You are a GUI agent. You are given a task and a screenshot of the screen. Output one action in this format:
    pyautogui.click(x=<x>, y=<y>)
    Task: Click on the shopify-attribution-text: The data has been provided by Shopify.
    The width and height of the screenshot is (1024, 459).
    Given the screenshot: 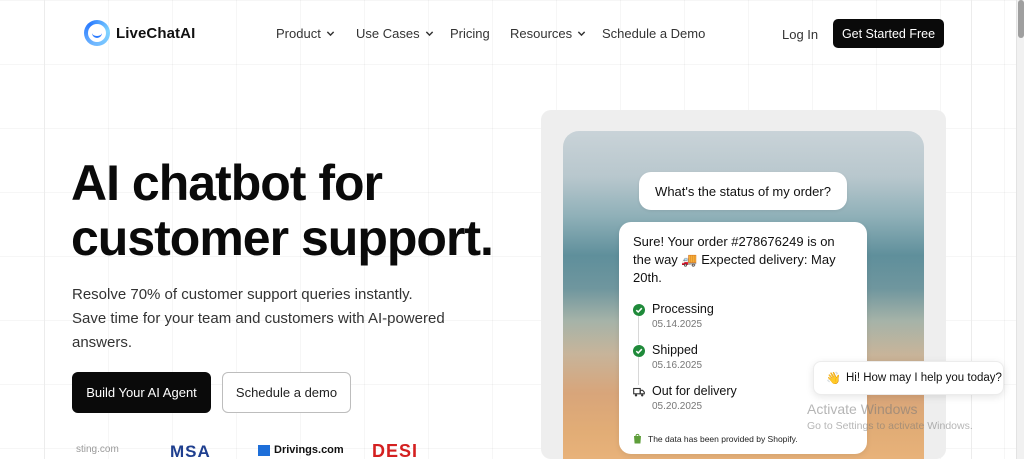 What is the action you would take?
    pyautogui.click(x=723, y=438)
    